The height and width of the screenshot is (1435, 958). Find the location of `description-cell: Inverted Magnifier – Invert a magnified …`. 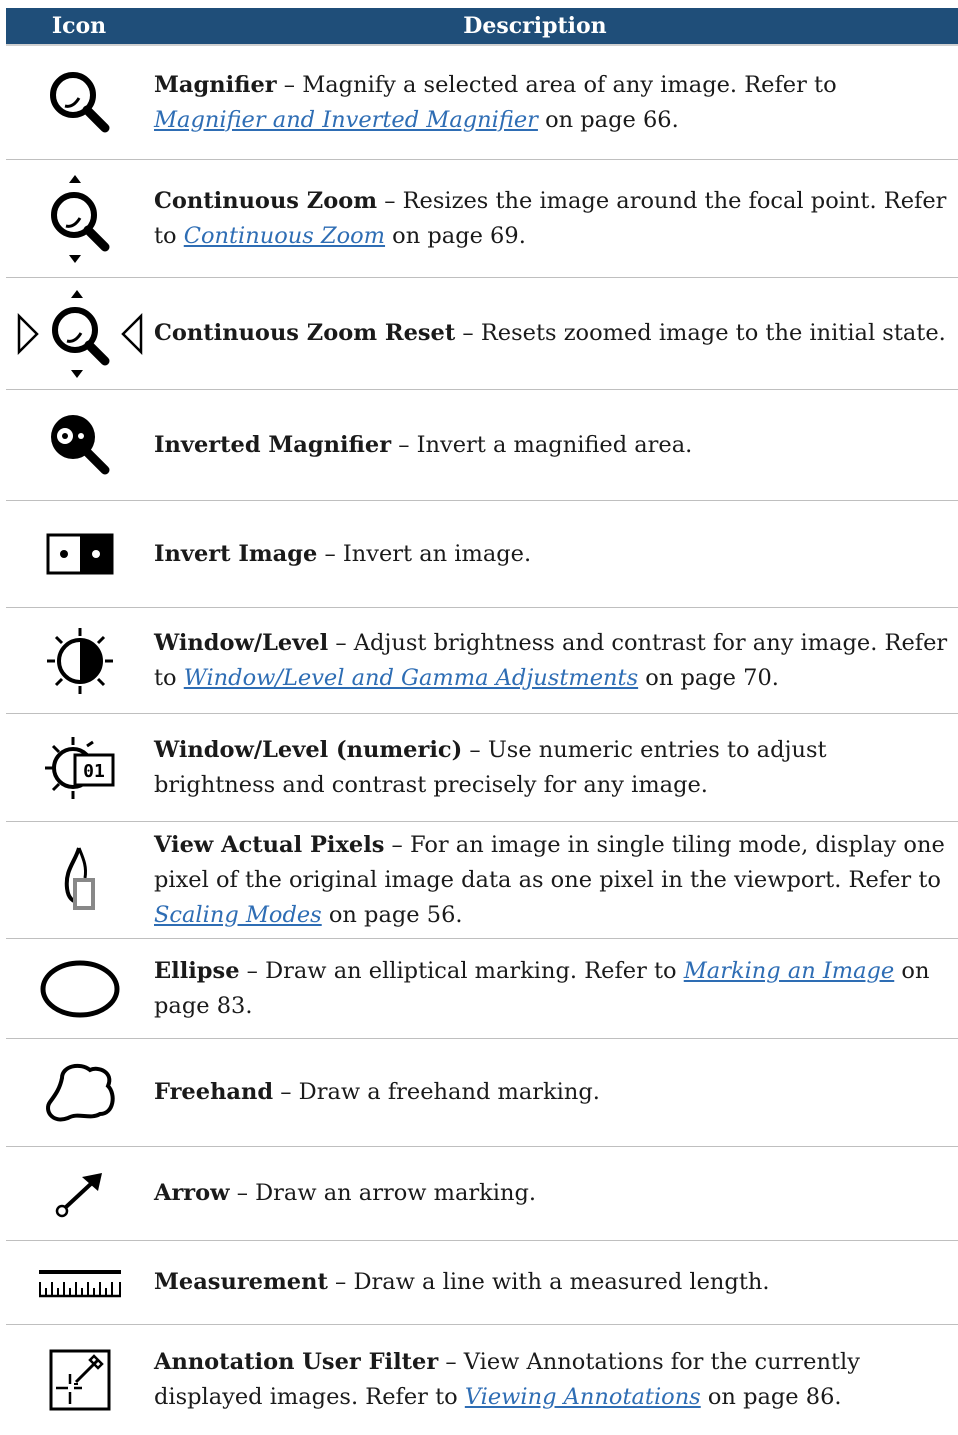

description-cell: Inverted Magnifier – Invert a magnified … is located at coordinates (556, 445).